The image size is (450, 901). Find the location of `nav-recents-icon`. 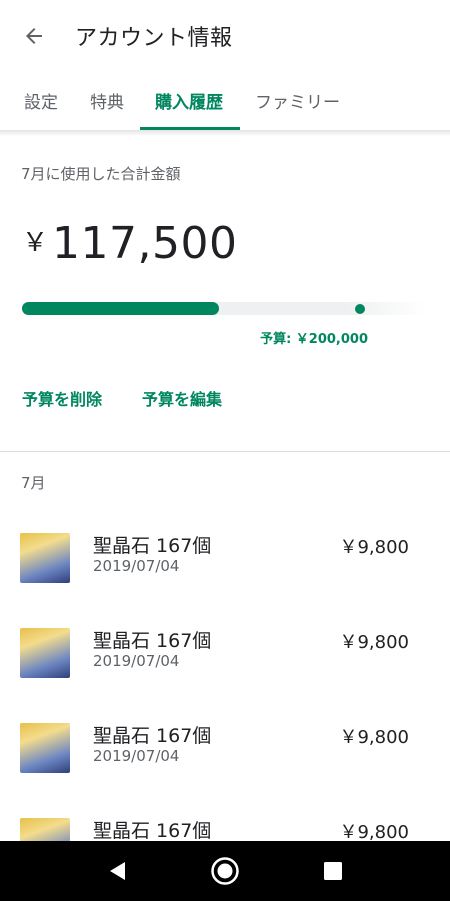

nav-recents-icon is located at coordinates (333, 871).